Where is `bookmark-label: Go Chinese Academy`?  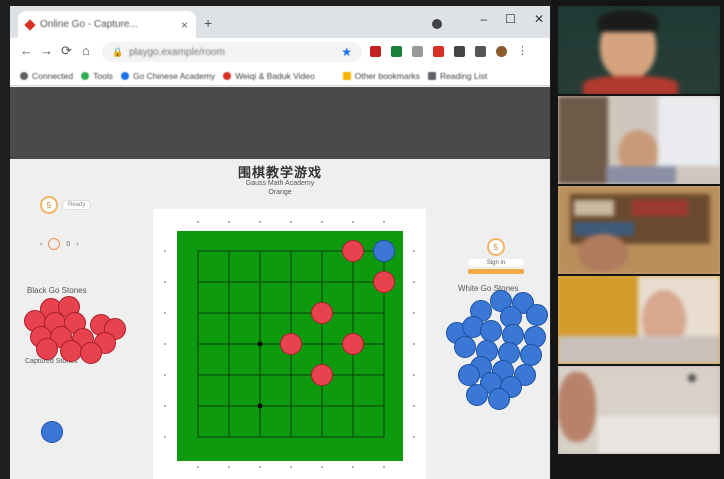
bookmark-label: Go Chinese Academy is located at coordinates (174, 75).